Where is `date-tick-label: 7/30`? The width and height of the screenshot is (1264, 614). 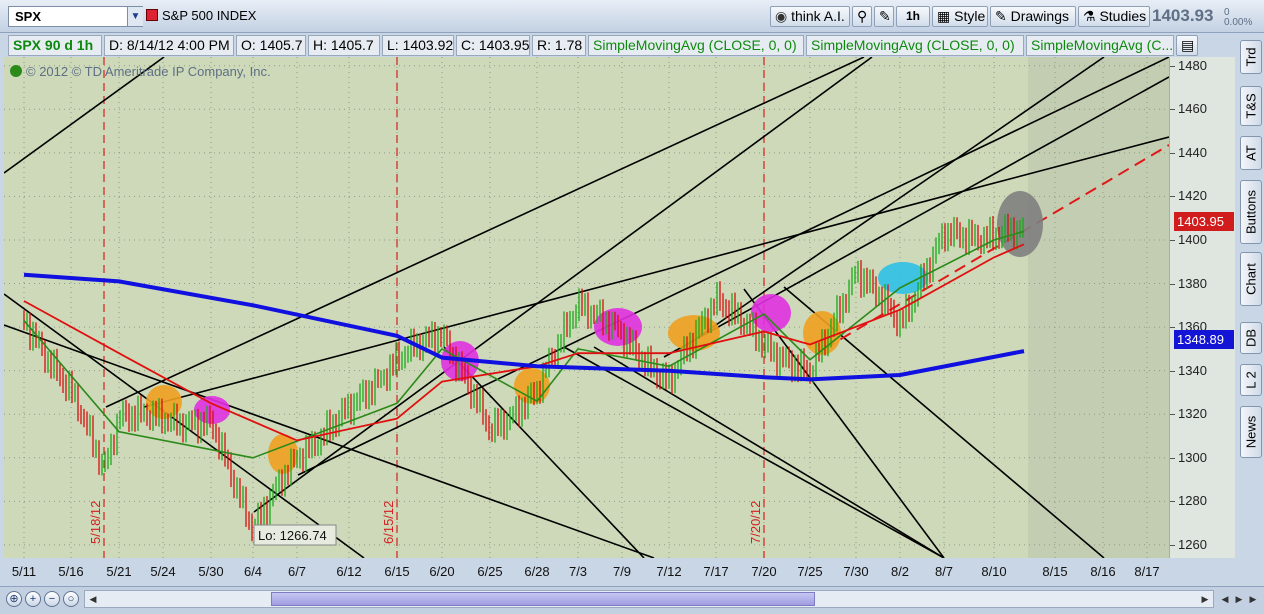 date-tick-label: 7/30 is located at coordinates (856, 571).